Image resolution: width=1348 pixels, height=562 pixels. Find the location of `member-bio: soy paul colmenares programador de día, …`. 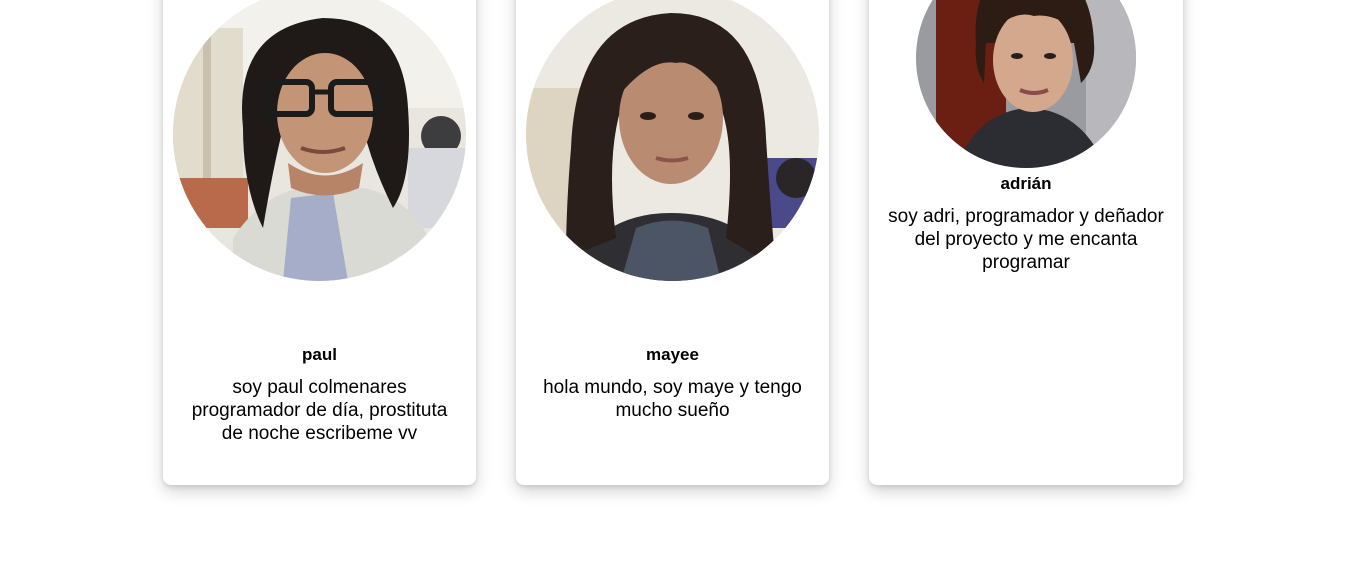

member-bio: soy paul colmenares programador de día, … is located at coordinates (319, 410).